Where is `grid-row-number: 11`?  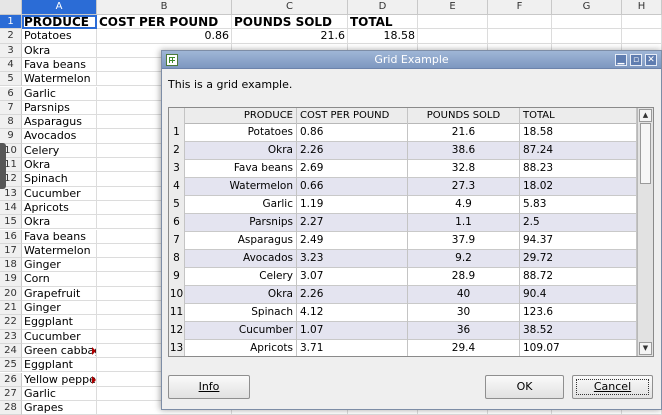
grid-row-number: 11 is located at coordinates (177, 313).